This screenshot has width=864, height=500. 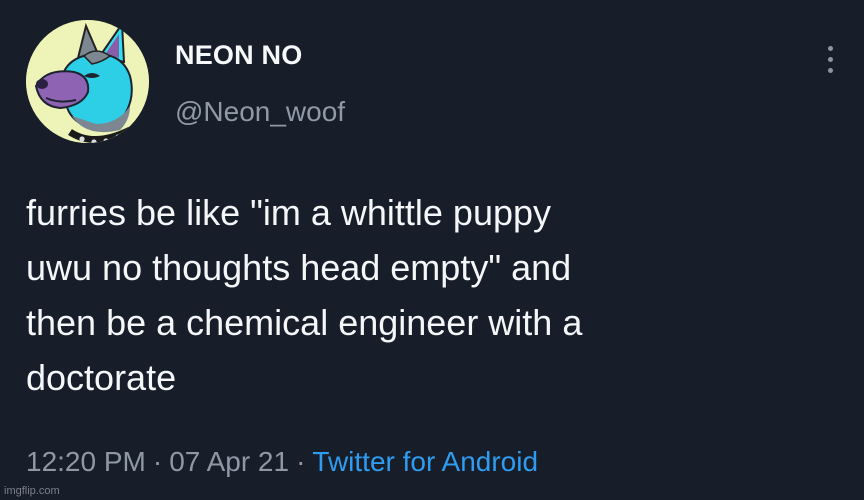 I want to click on furry-wolf-avatar-icon, so click(x=87, y=81).